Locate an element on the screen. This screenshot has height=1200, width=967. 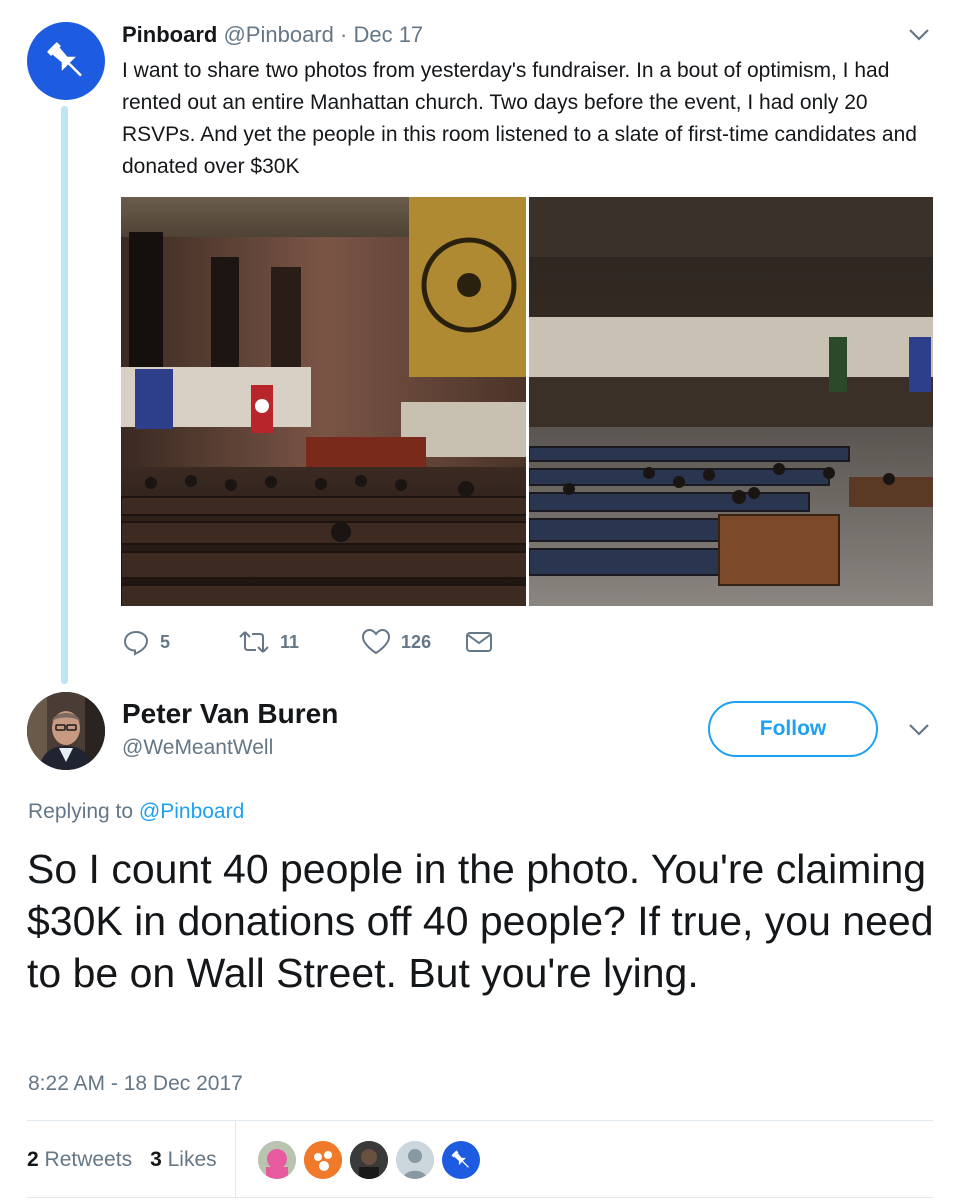
parent-date: Dec 17 is located at coordinates (388, 34).